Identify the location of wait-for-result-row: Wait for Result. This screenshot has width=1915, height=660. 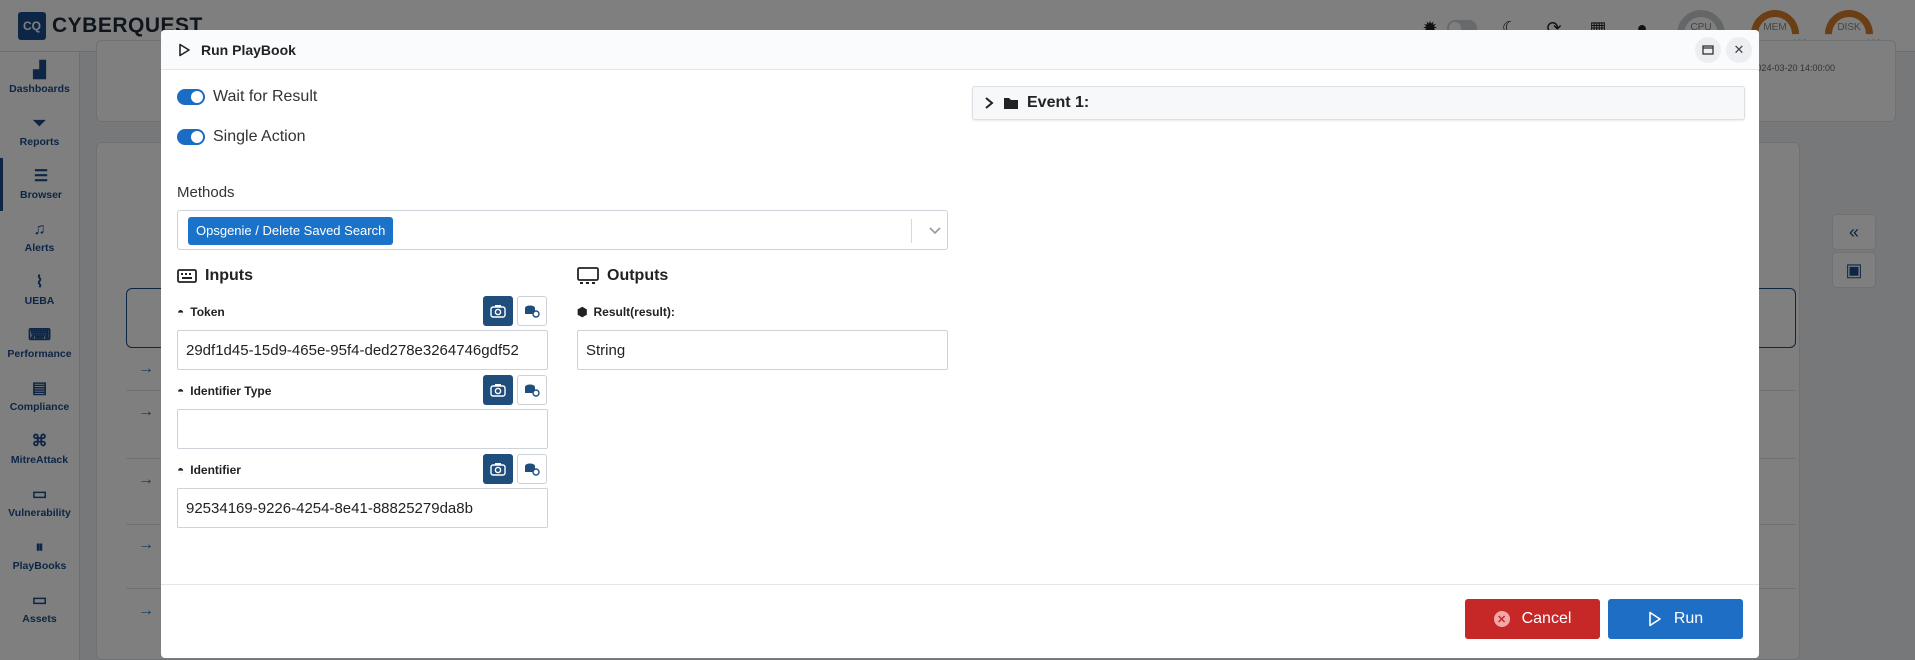
(247, 97).